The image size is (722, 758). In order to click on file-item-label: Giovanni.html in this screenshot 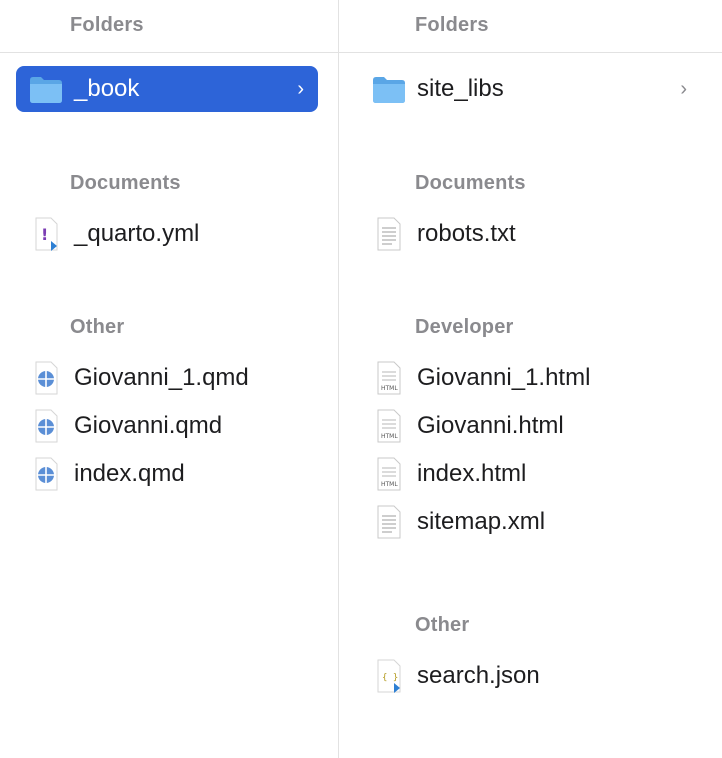, I will do `click(490, 425)`.